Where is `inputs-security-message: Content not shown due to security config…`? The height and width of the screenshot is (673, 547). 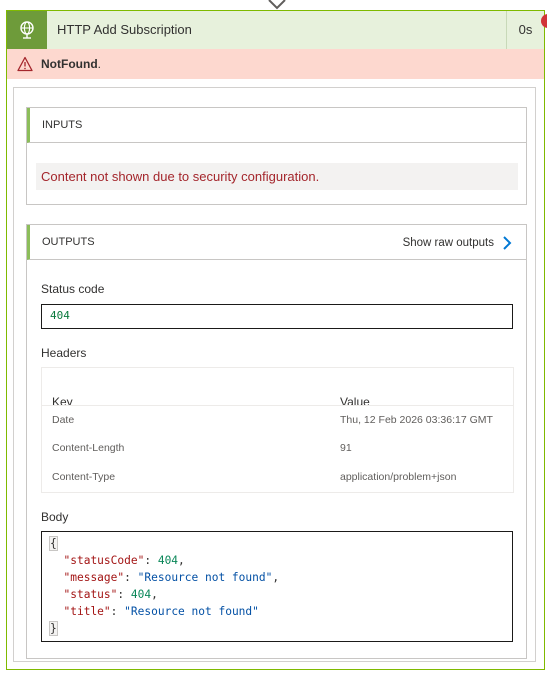 inputs-security-message: Content not shown due to security config… is located at coordinates (277, 176).